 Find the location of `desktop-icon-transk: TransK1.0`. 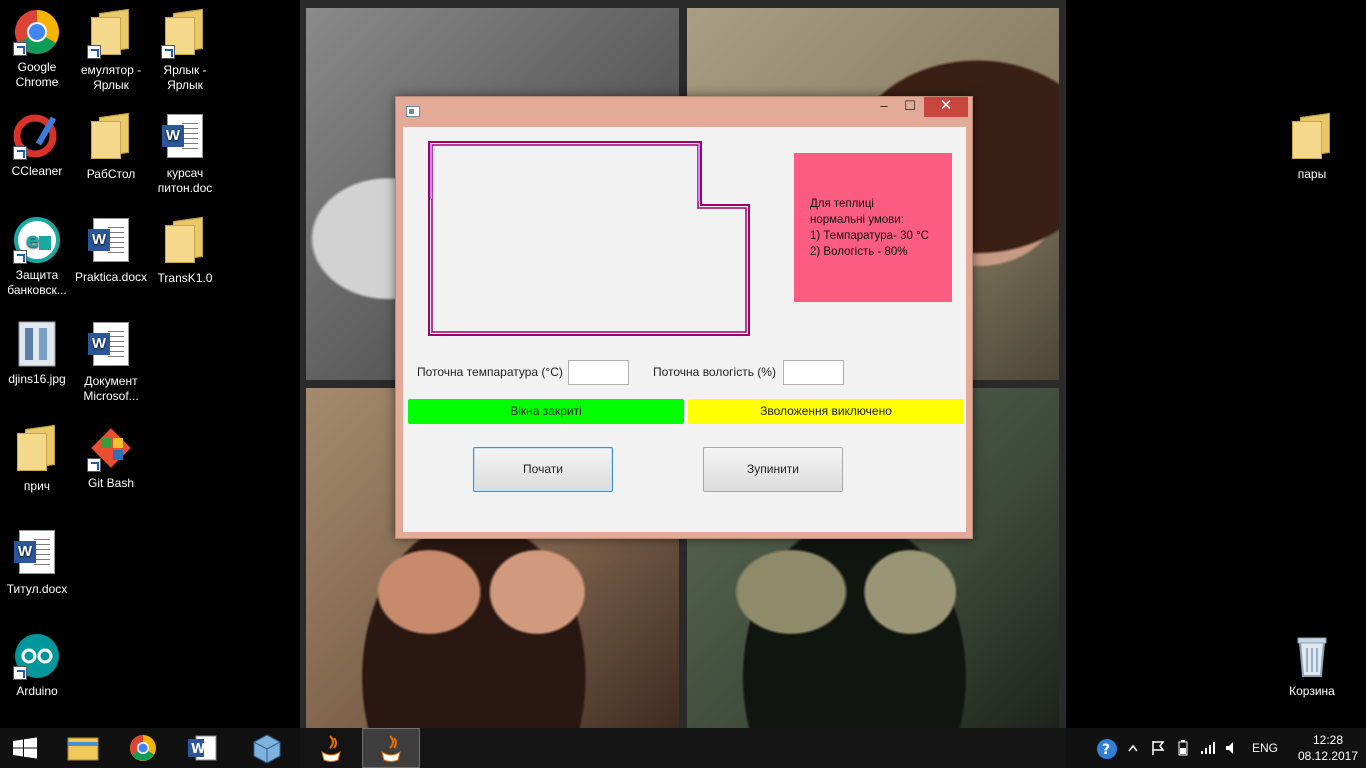

desktop-icon-transk: TransK1.0 is located at coordinates (185, 251).